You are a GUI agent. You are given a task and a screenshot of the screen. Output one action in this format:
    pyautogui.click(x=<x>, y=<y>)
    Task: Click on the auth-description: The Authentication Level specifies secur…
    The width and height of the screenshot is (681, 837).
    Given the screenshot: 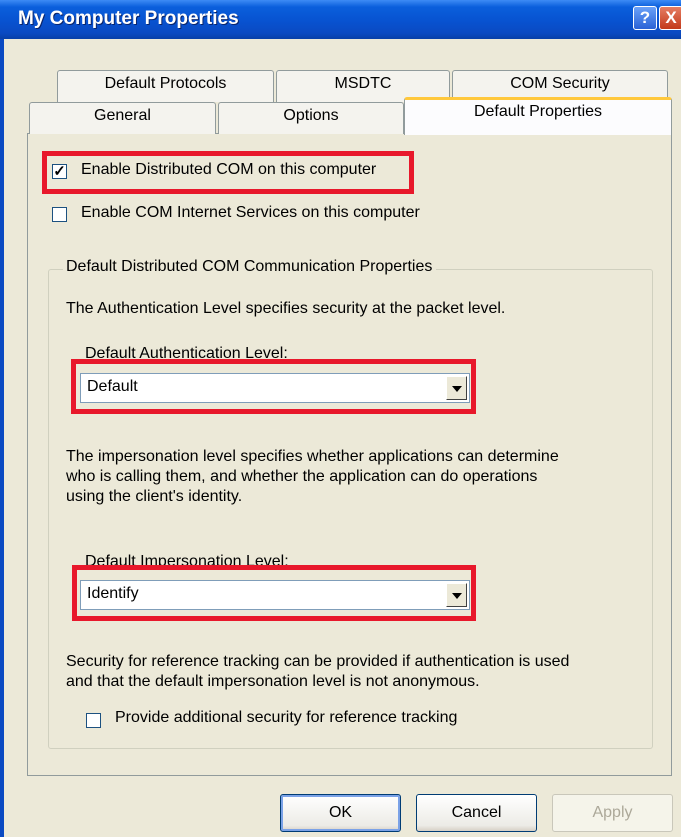 What is the action you would take?
    pyautogui.click(x=286, y=308)
    